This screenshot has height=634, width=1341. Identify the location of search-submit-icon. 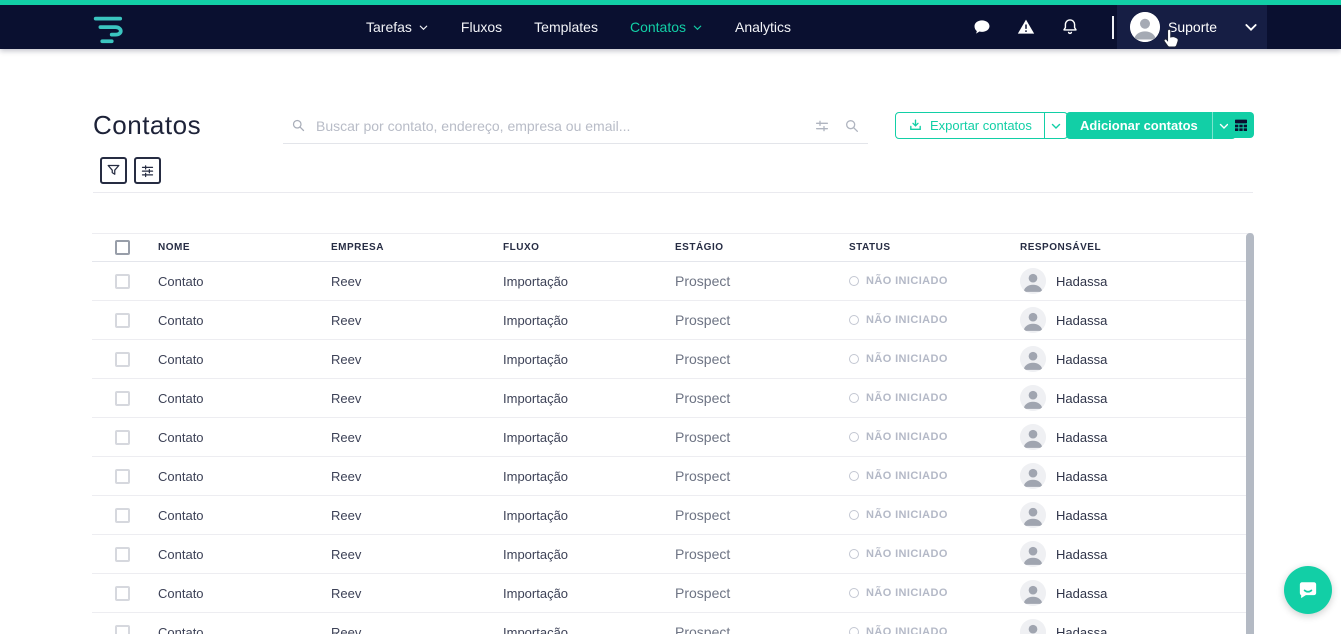
(852, 126).